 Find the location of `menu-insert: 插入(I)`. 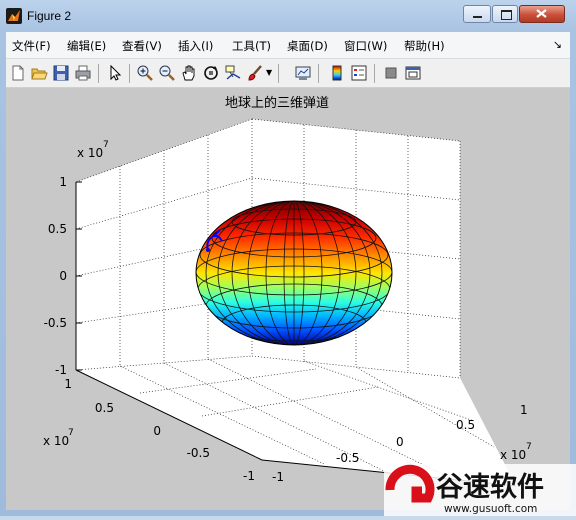

menu-insert: 插入(I) is located at coordinates (195, 46).